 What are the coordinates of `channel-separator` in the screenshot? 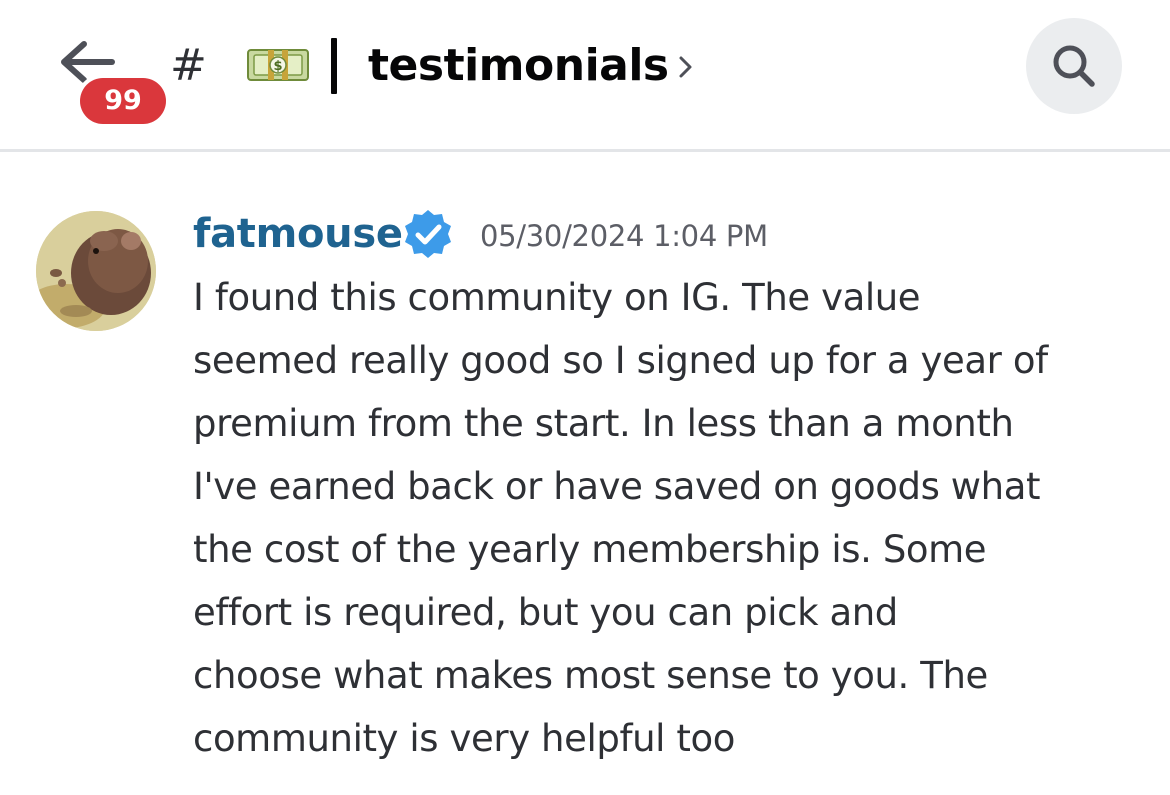 It's located at (334, 66).